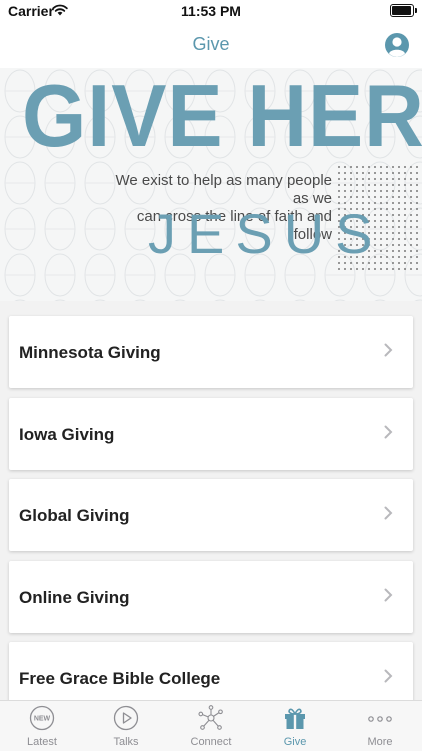 The width and height of the screenshot is (422, 751). I want to click on tab-bar: NEW Latest Talks Connect Give More, so click(211, 725).